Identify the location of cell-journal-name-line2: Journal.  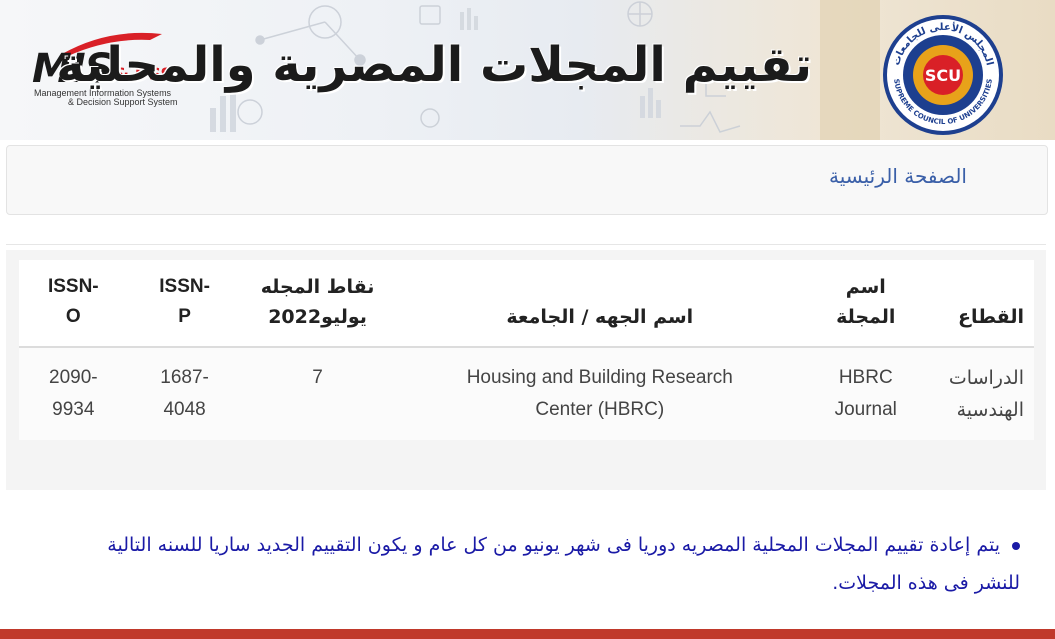
(865, 409).